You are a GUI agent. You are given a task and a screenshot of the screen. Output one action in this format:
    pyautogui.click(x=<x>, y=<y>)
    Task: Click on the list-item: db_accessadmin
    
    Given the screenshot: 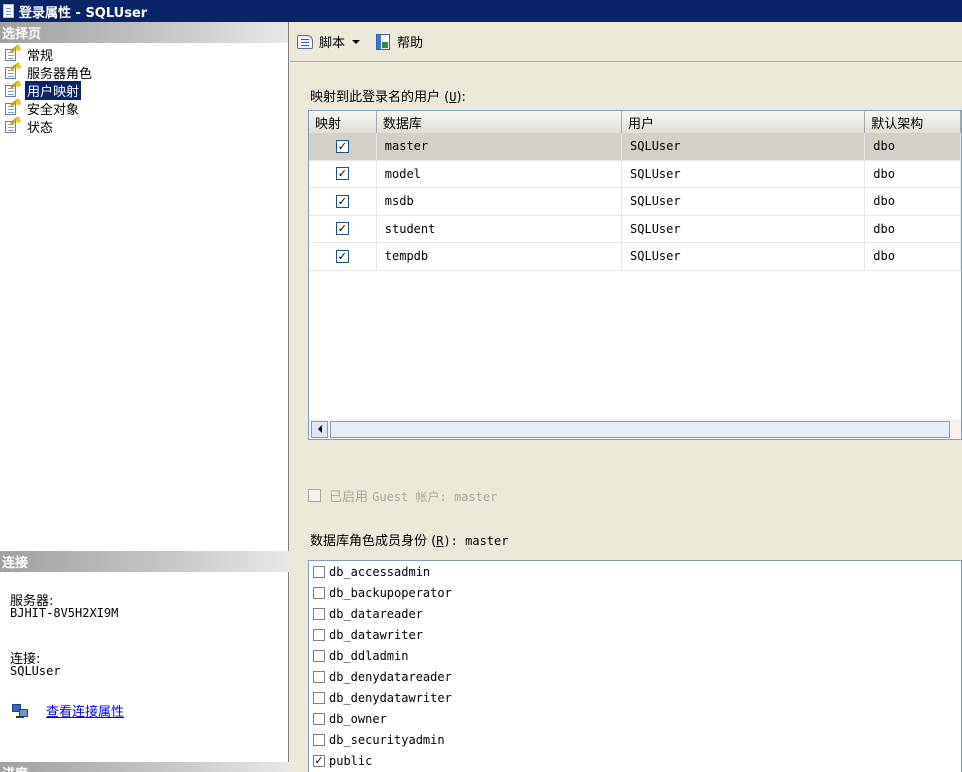 What is the action you would take?
    pyautogui.click(x=635, y=571)
    